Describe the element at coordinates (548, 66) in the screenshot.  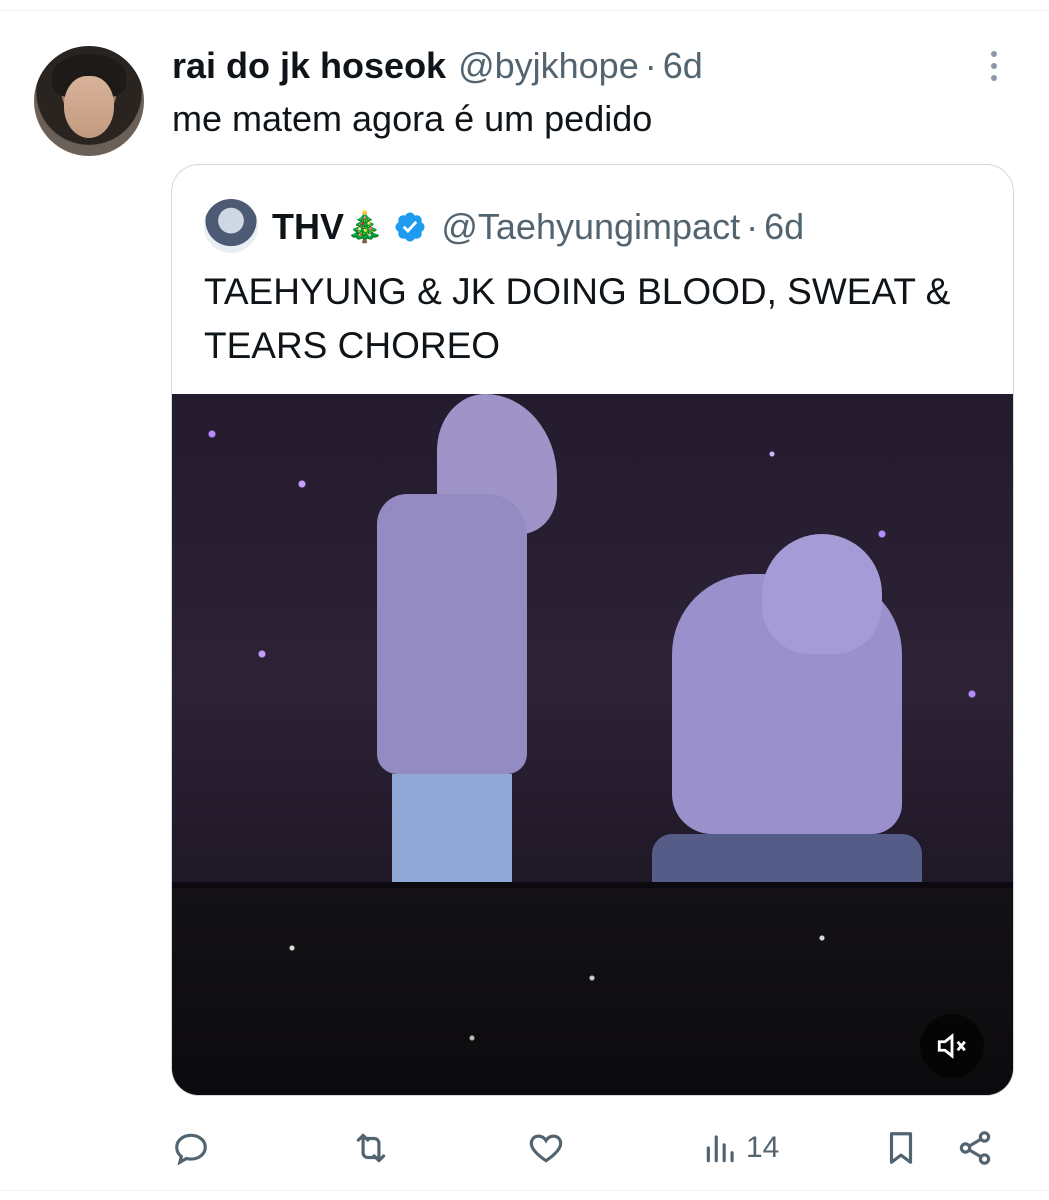
I see `author-handle: @byjkhope` at that location.